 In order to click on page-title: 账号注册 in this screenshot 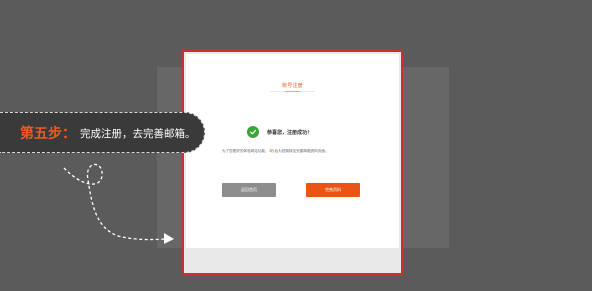, I will do `click(292, 86)`.